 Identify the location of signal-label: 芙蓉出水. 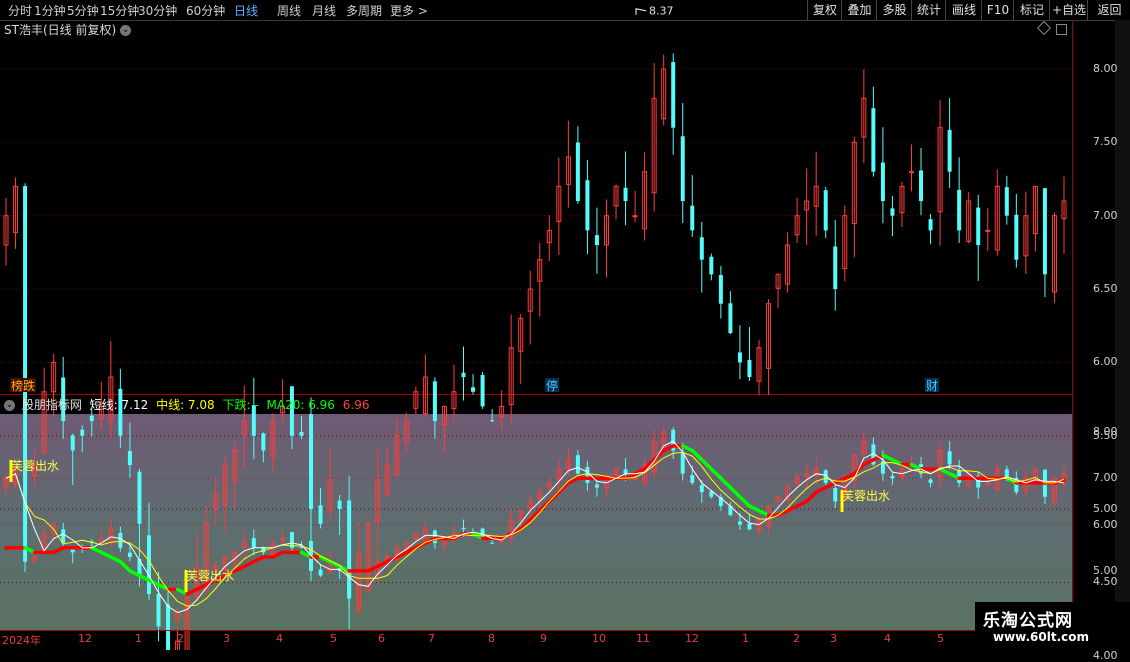
(210, 576).